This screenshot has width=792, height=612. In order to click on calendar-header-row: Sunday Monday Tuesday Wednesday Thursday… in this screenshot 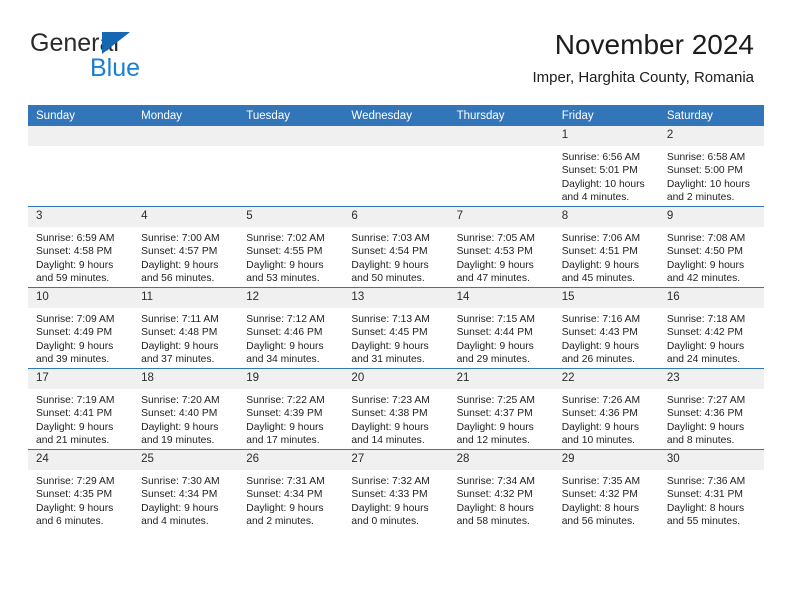, I will do `click(396, 115)`.